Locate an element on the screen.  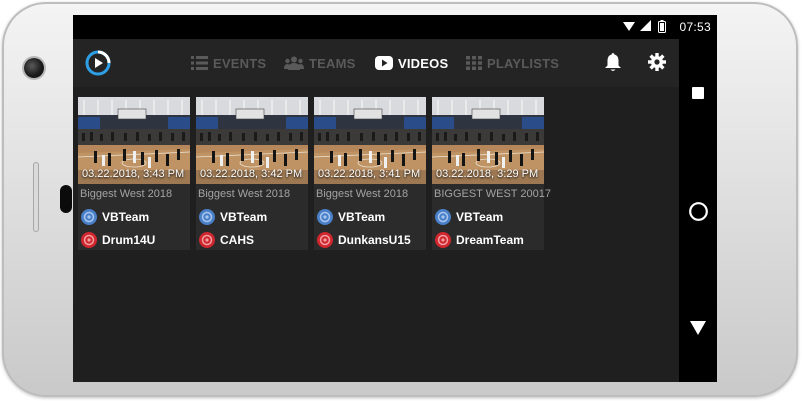
grid-icon is located at coordinates (474, 63).